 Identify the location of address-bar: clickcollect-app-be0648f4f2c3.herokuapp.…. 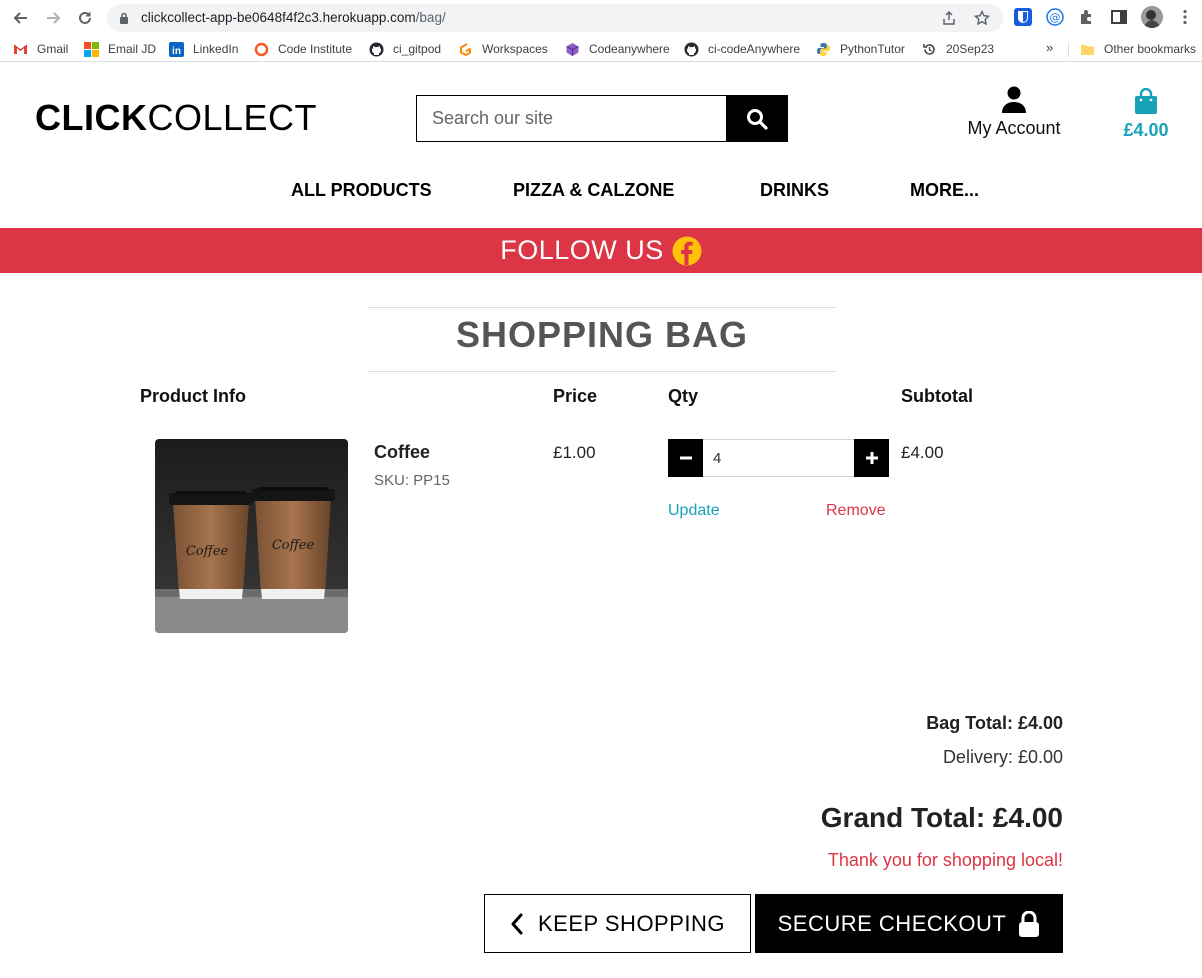
(555, 18).